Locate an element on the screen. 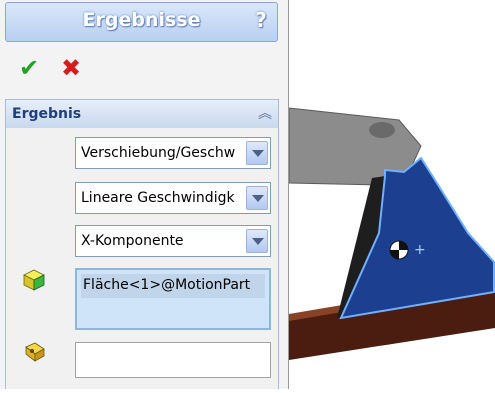  subcategory-dropdown-value: Lineare Geschwindigk is located at coordinates (158, 198).